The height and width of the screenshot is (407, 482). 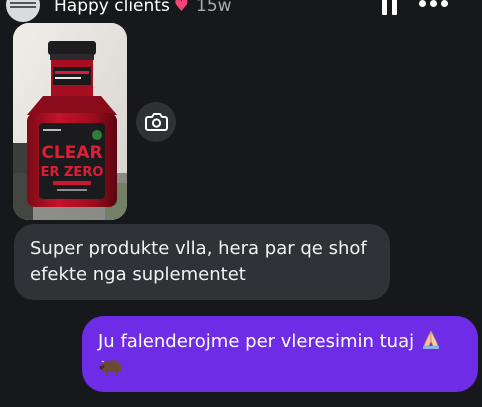 I want to click on bison-emoji-icon, so click(x=111, y=371).